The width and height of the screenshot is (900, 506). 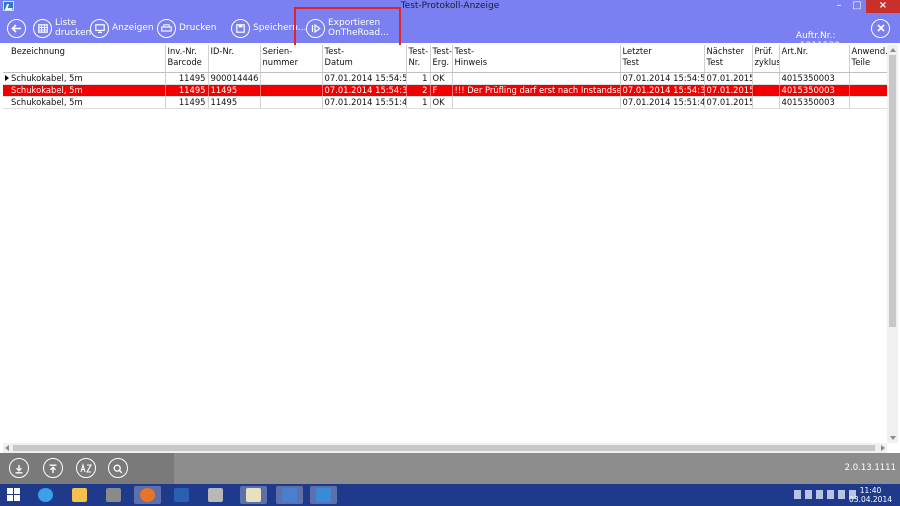 What do you see at coordinates (14, 495) in the screenshot?
I see `windows-start-icon` at bounding box center [14, 495].